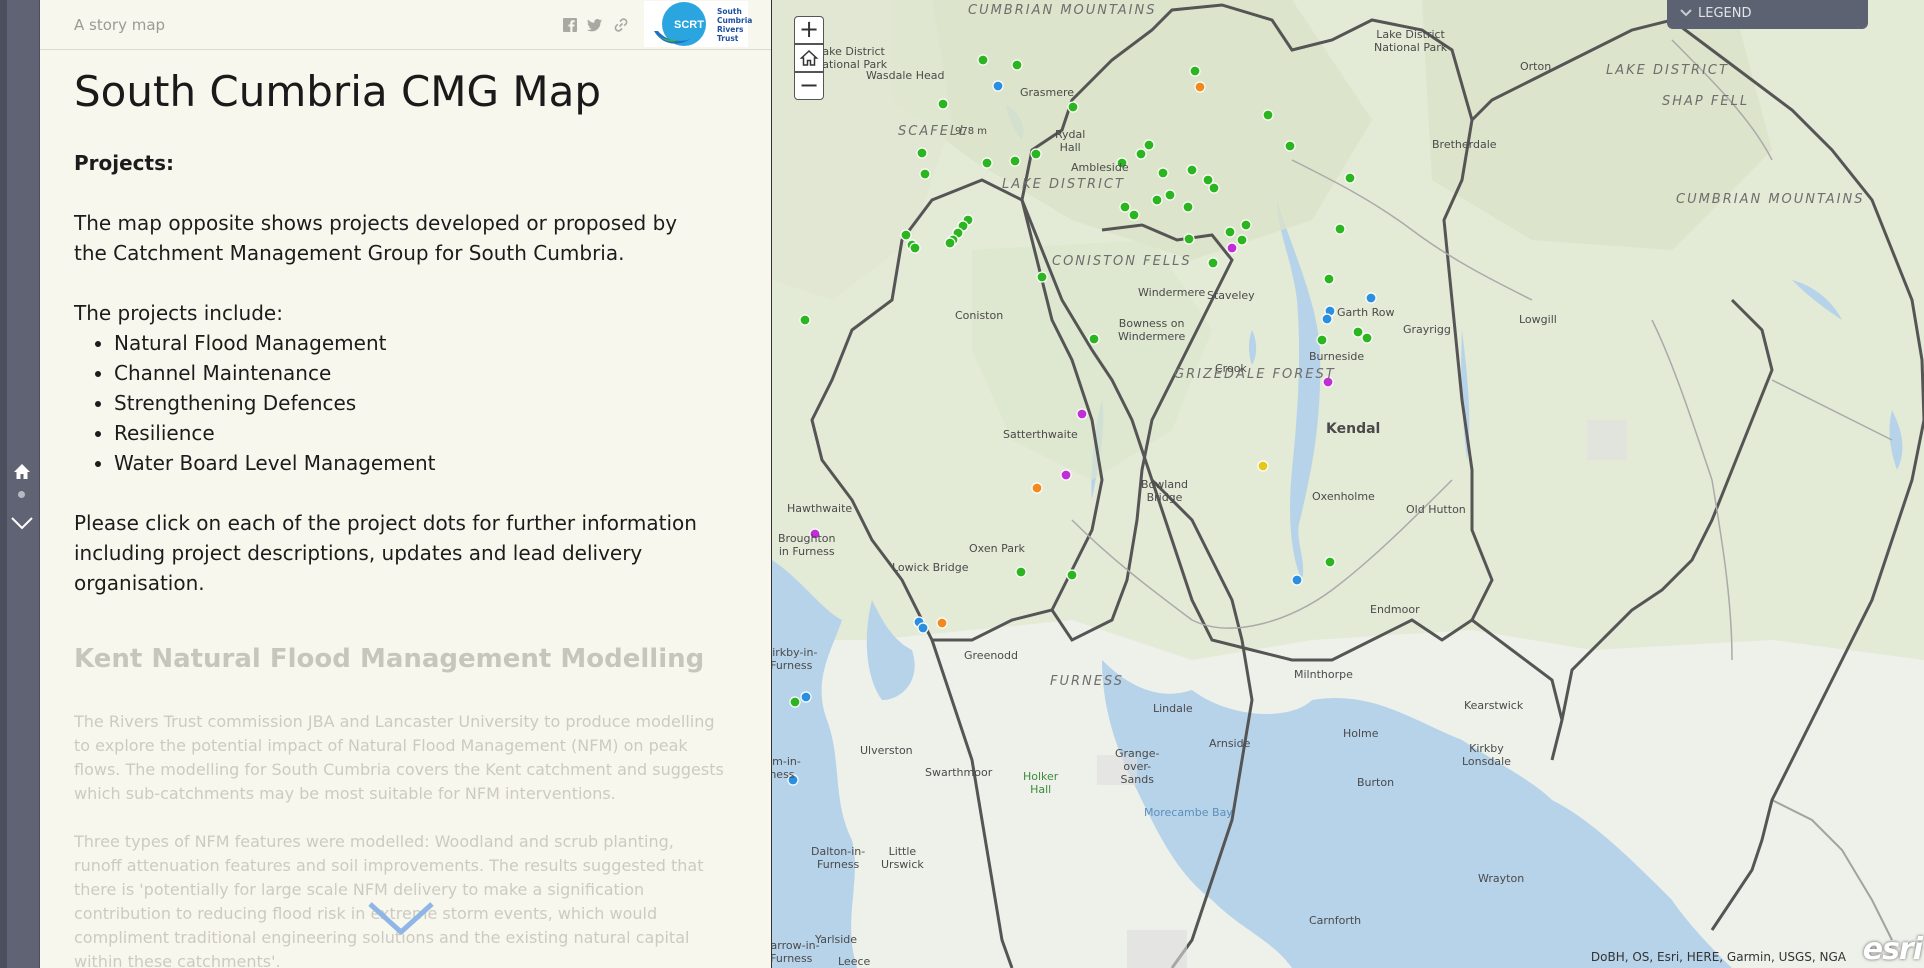 This screenshot has width=1924, height=968. What do you see at coordinates (1230, 743) in the screenshot?
I see `map-label-arnside: Arnside` at bounding box center [1230, 743].